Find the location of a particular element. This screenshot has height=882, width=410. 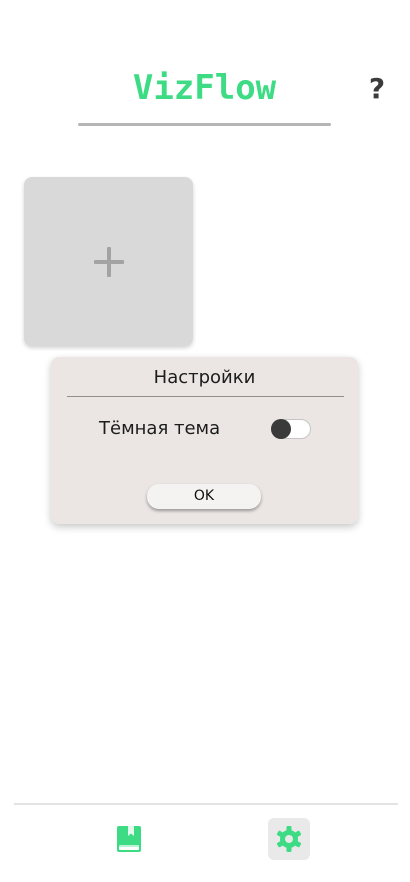

settings-dialog: Настройки Тёмная тема OK is located at coordinates (204, 440).